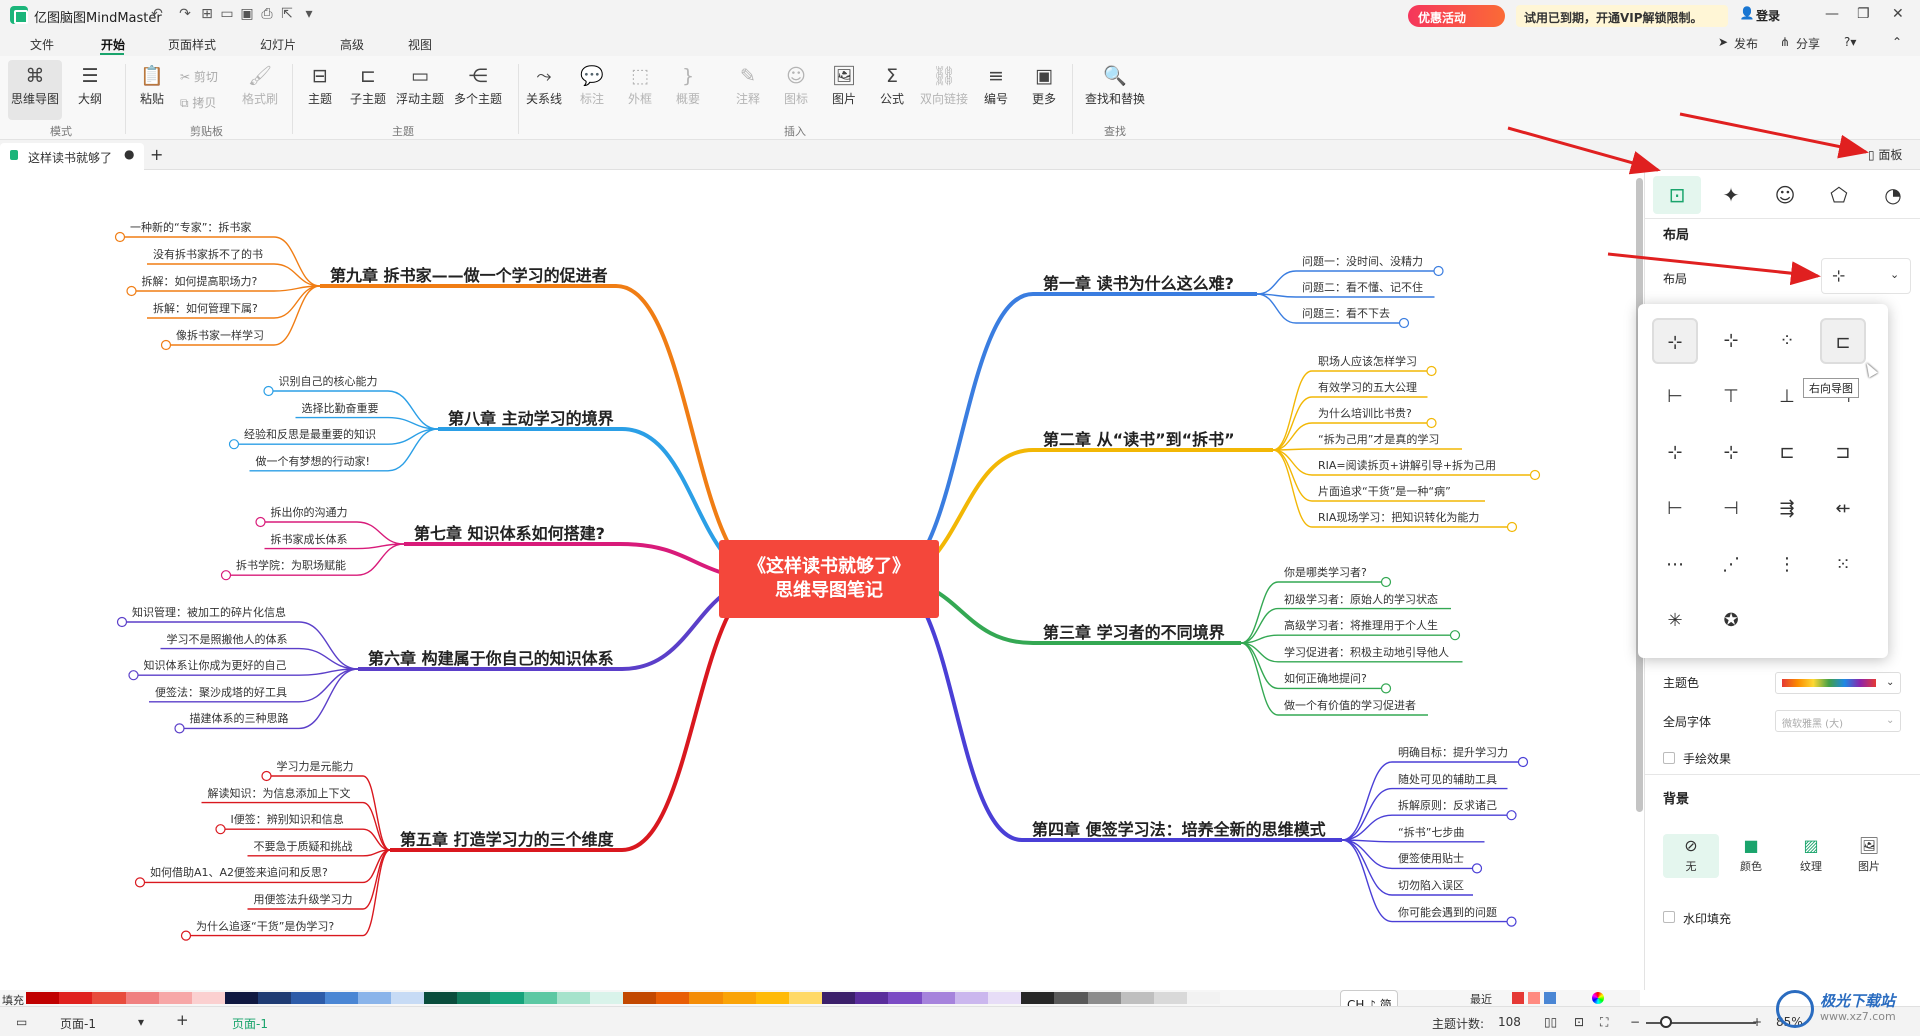 Image resolution: width=1920 pixels, height=1036 pixels. I want to click on subtopic-item: 如何正确地提问?, so click(1325, 679).